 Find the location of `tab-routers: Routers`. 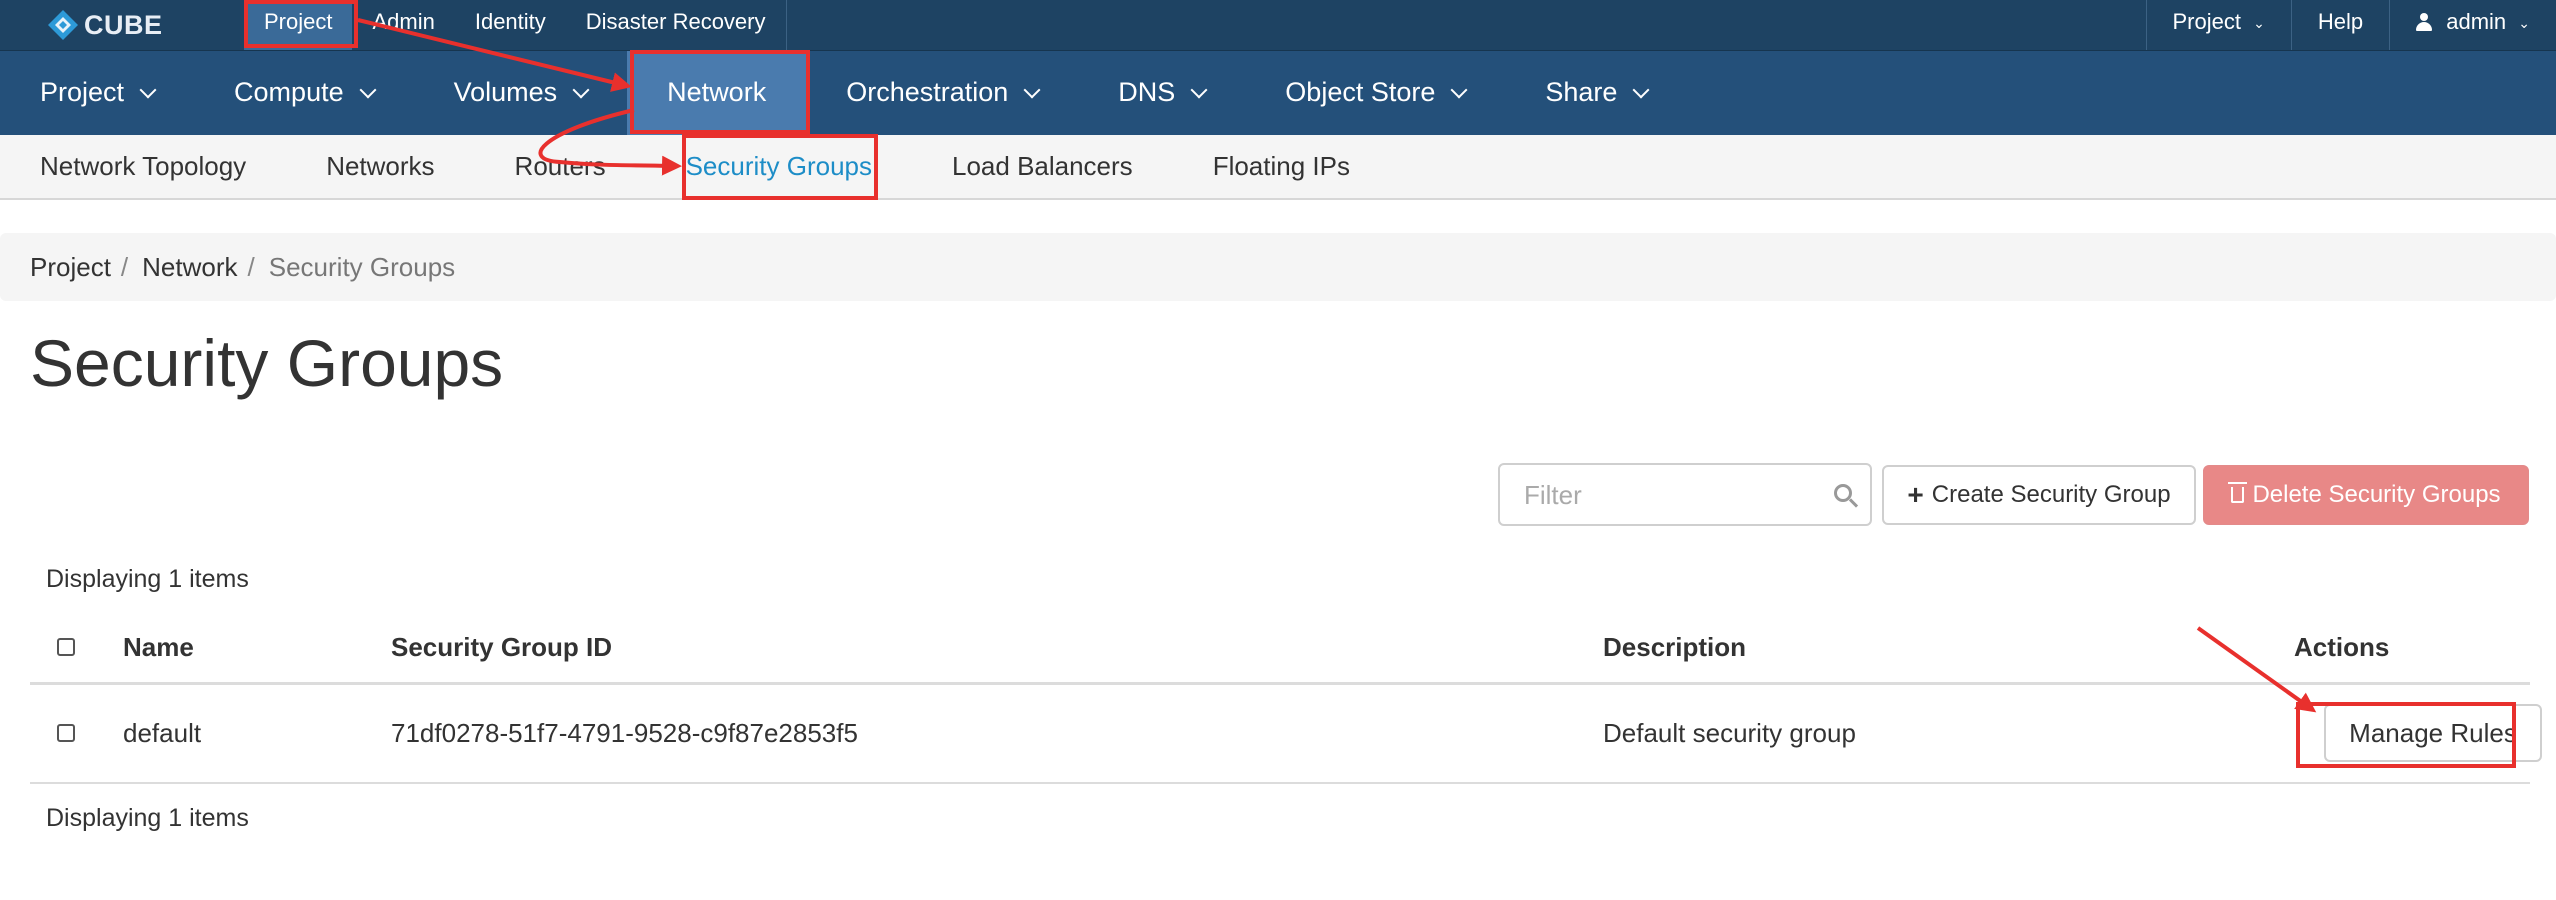

tab-routers: Routers is located at coordinates (560, 166).